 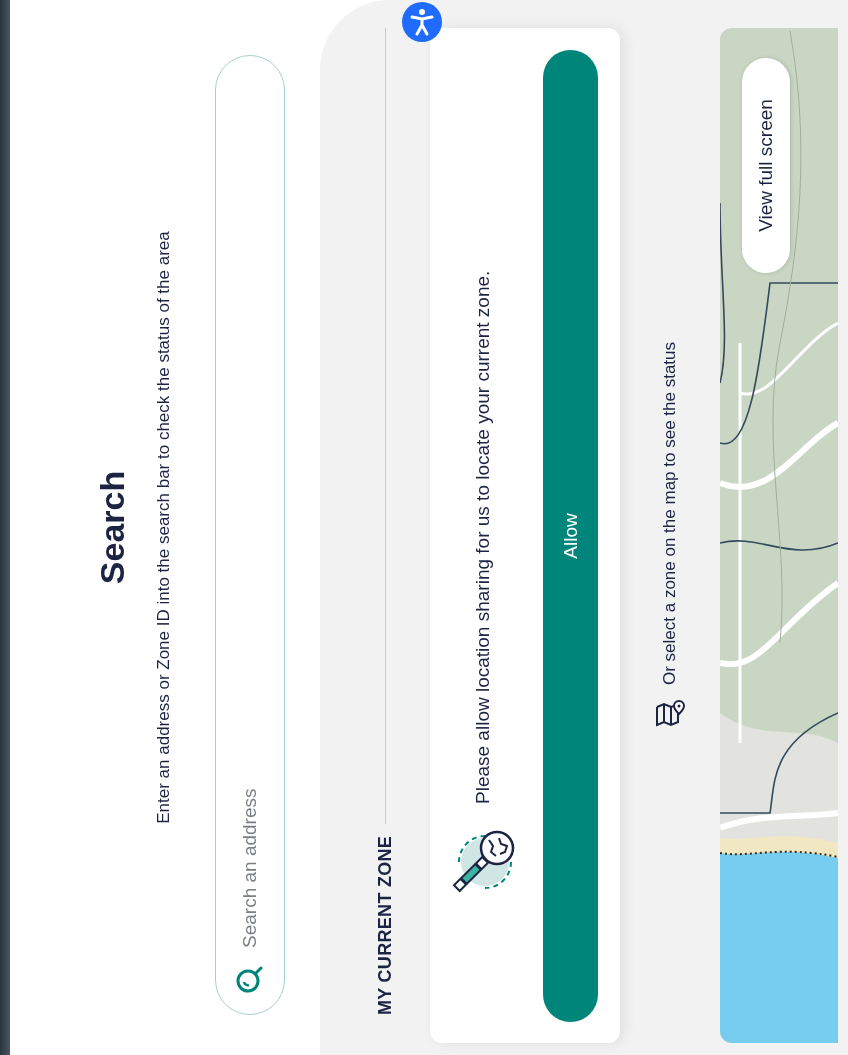 I want to click on section-heading: MY CURRENT ZONE, so click(x=385, y=925).